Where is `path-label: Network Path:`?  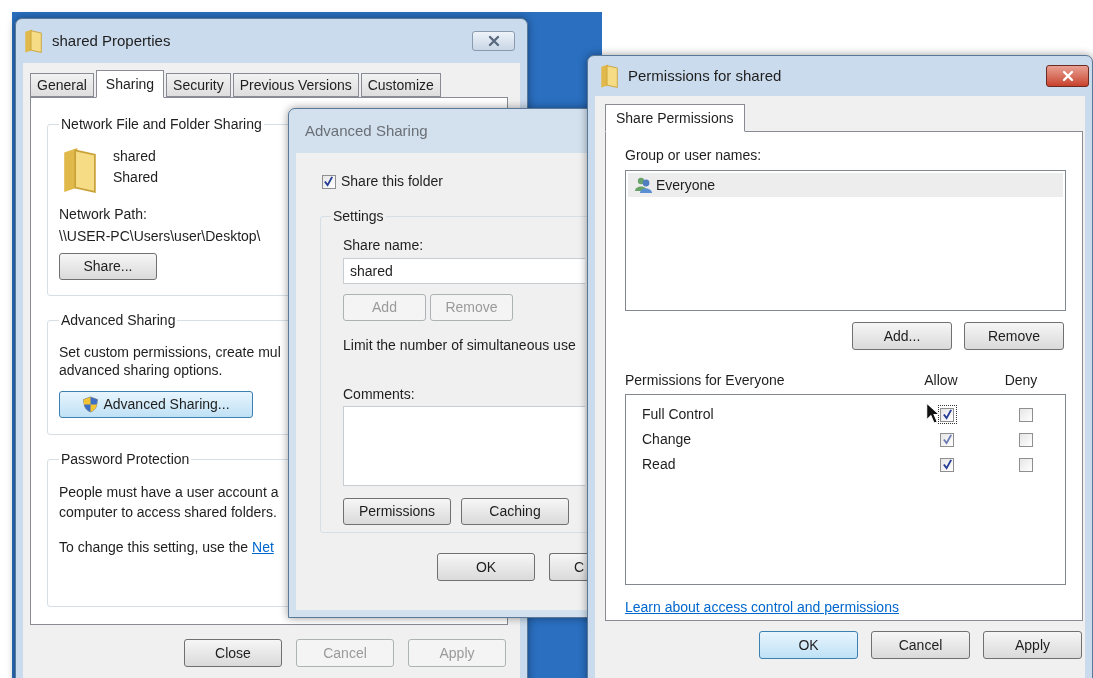 path-label: Network Path: is located at coordinates (103, 214).